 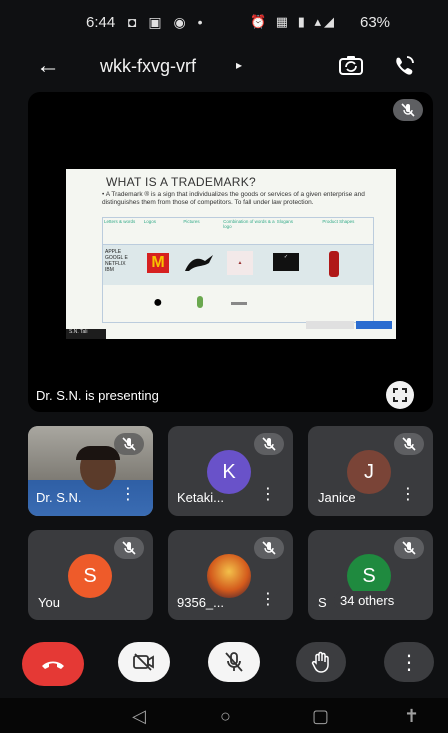 I want to click on meeting-info-caret-icon: ▸, so click(x=239, y=65).